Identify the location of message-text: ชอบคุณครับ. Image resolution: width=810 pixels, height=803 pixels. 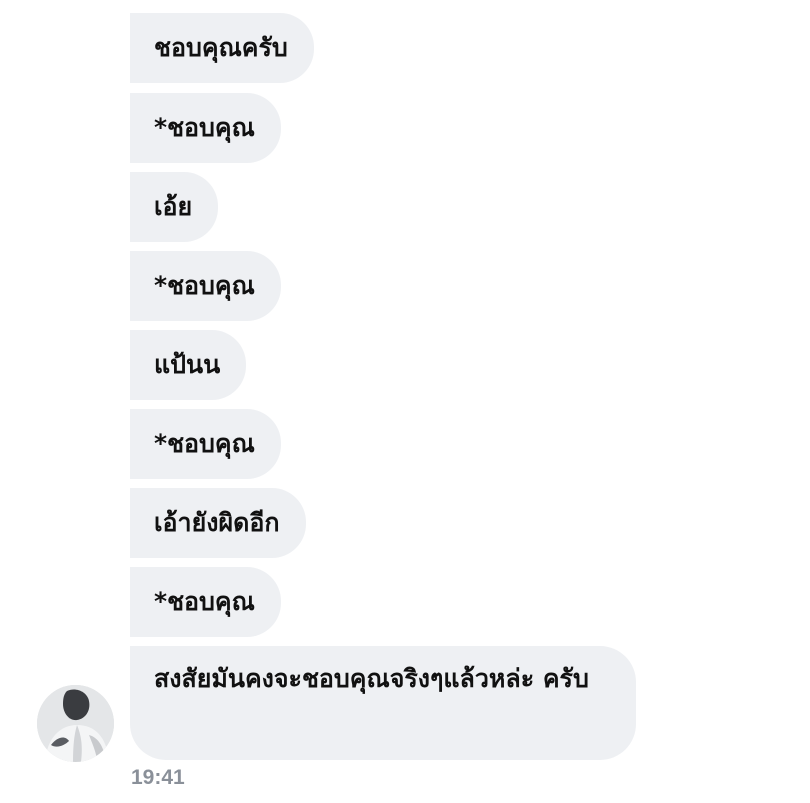
(221, 47).